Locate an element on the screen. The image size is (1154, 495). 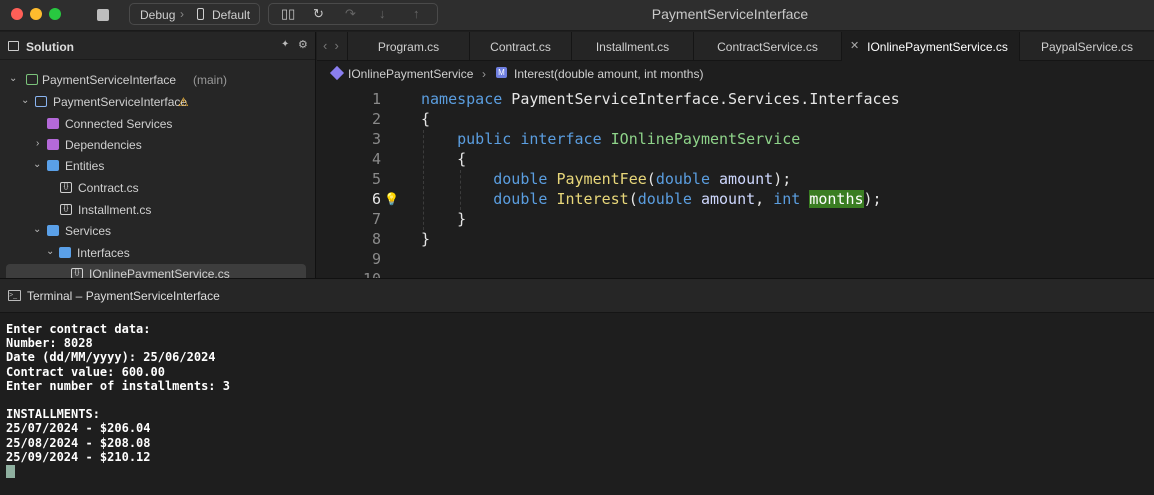
line-number: 9 is located at coordinates (376, 259).